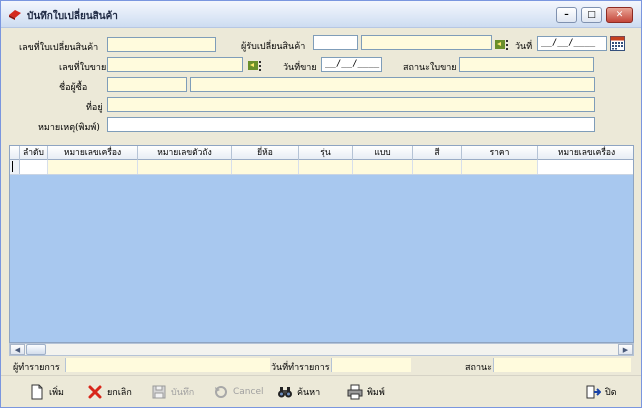  Describe the element at coordinates (221, 392) in the screenshot. I see `undo-icon` at that location.